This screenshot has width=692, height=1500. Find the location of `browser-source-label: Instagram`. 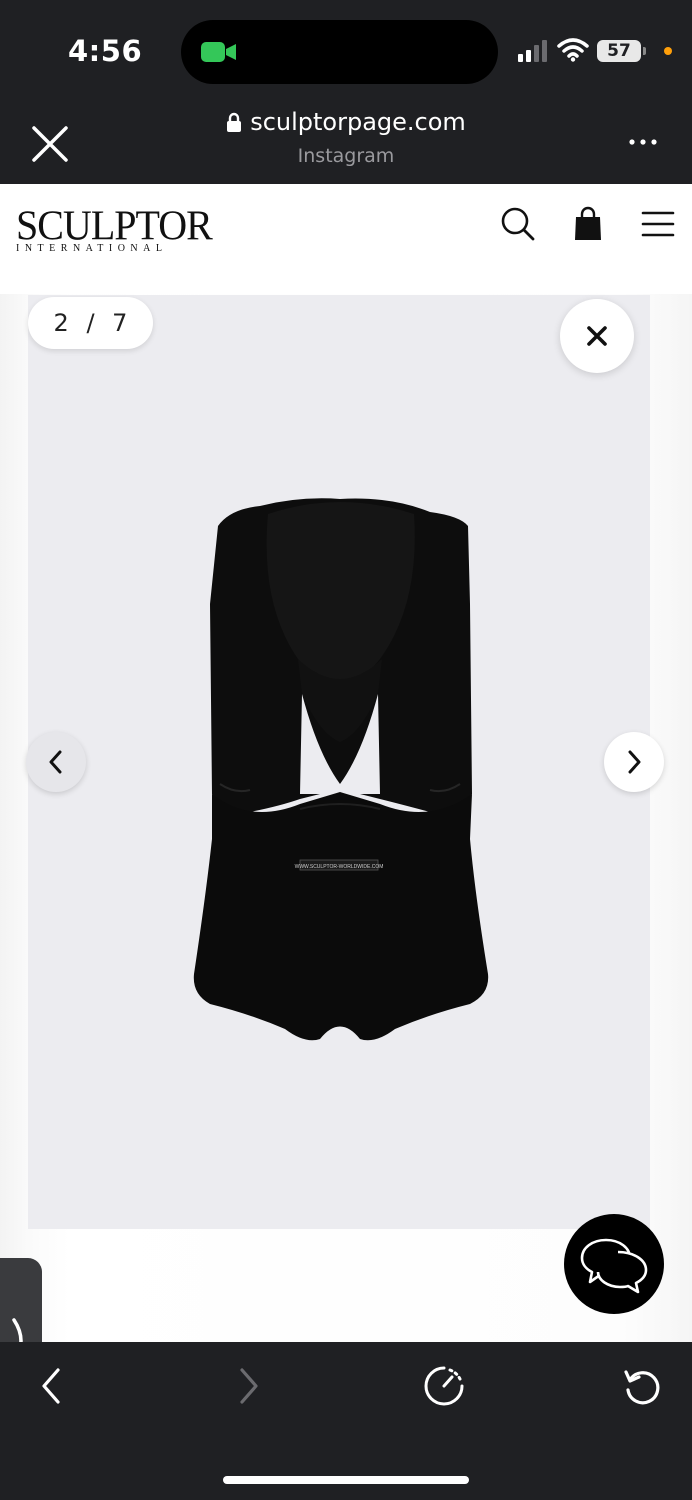

browser-source-label: Instagram is located at coordinates (346, 156).